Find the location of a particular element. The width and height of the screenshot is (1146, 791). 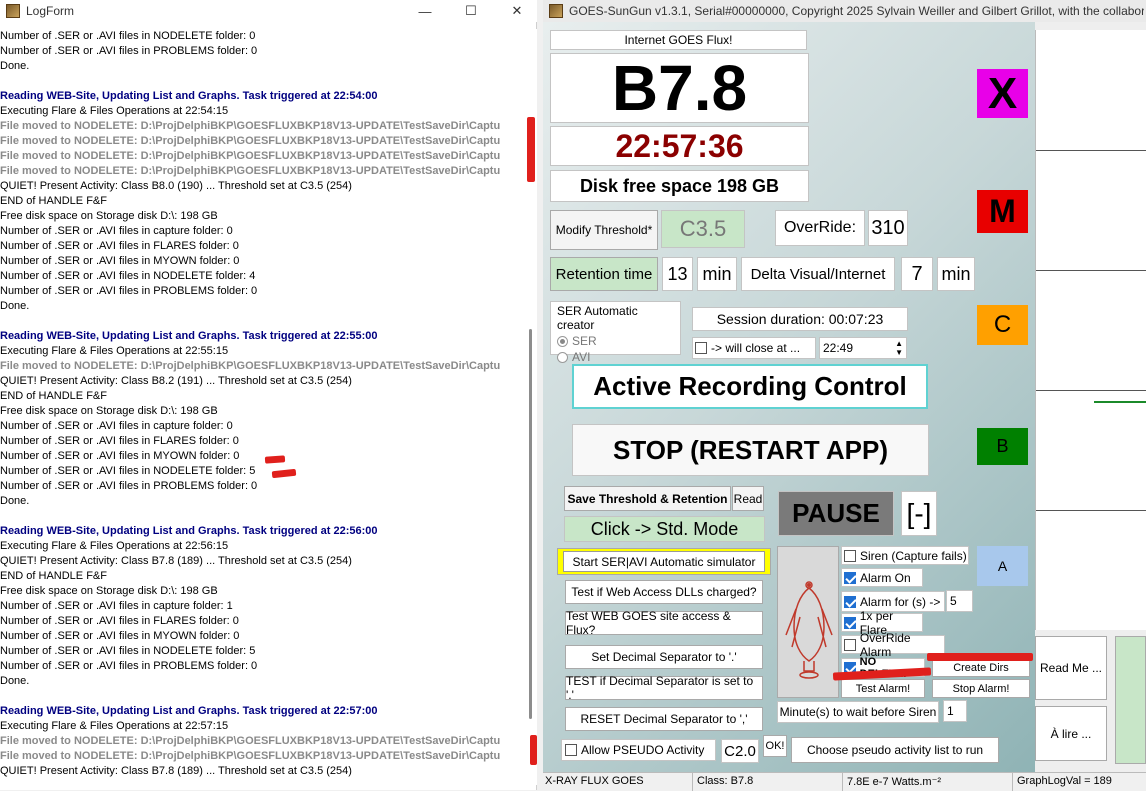

radio-ser: SER is located at coordinates (577, 341).